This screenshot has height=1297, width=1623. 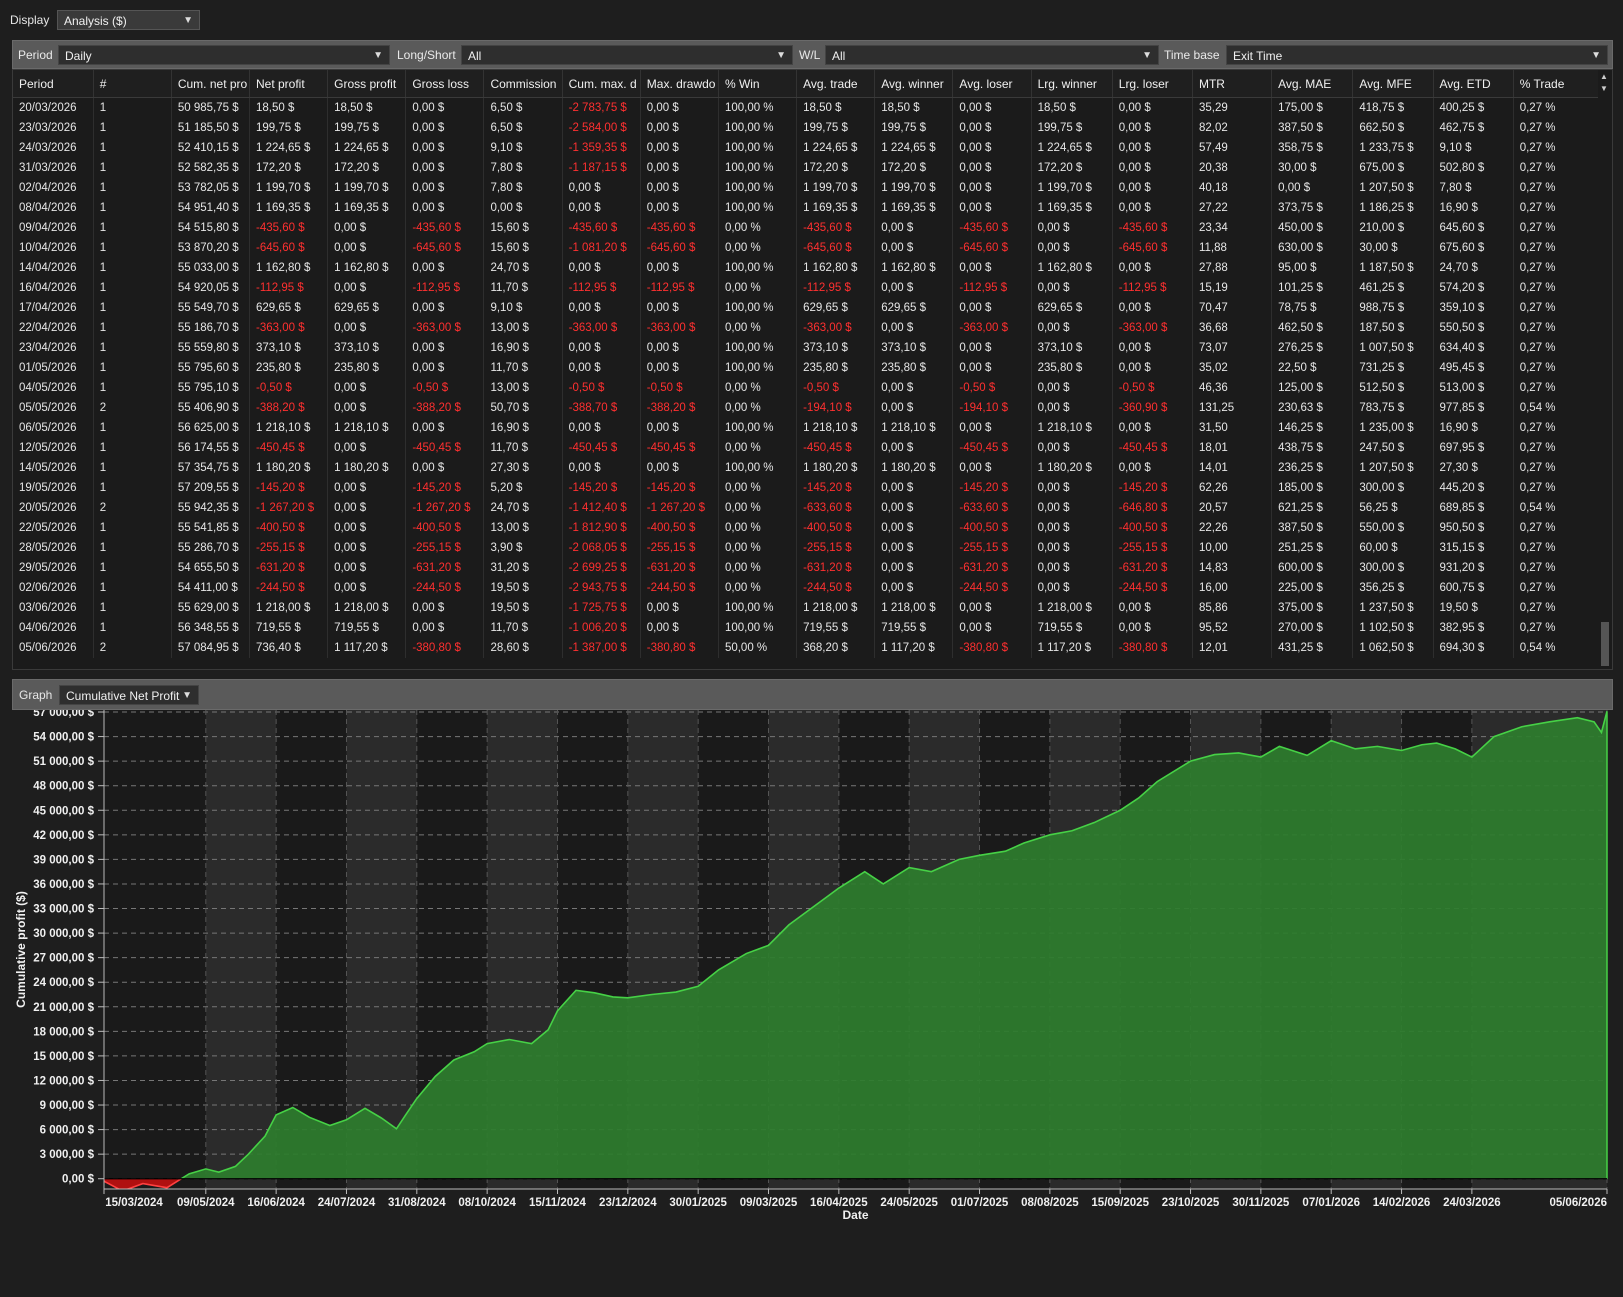 I want to click on long-short-select: All ▼, so click(x=627, y=55).